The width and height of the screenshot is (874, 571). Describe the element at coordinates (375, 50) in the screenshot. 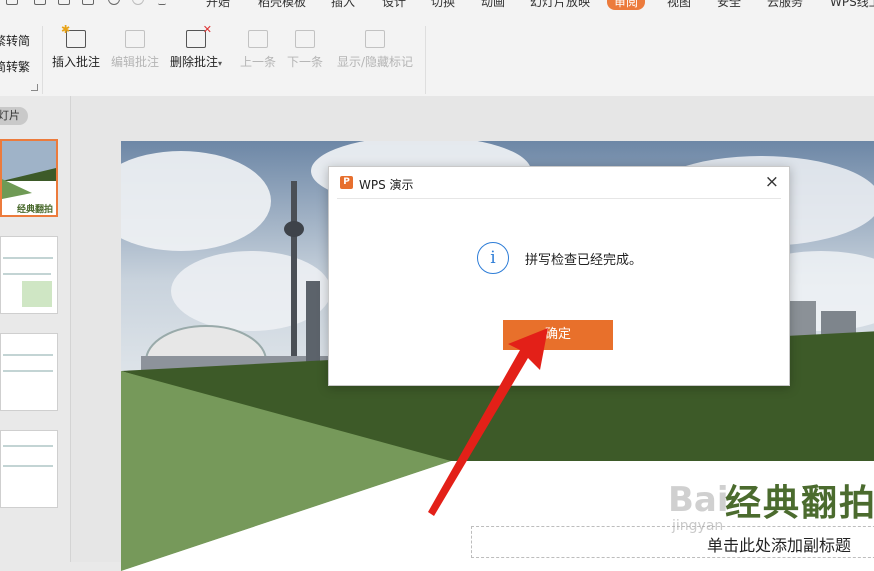

I see `show-hide-markup-button: 显示/隐藏标记` at that location.